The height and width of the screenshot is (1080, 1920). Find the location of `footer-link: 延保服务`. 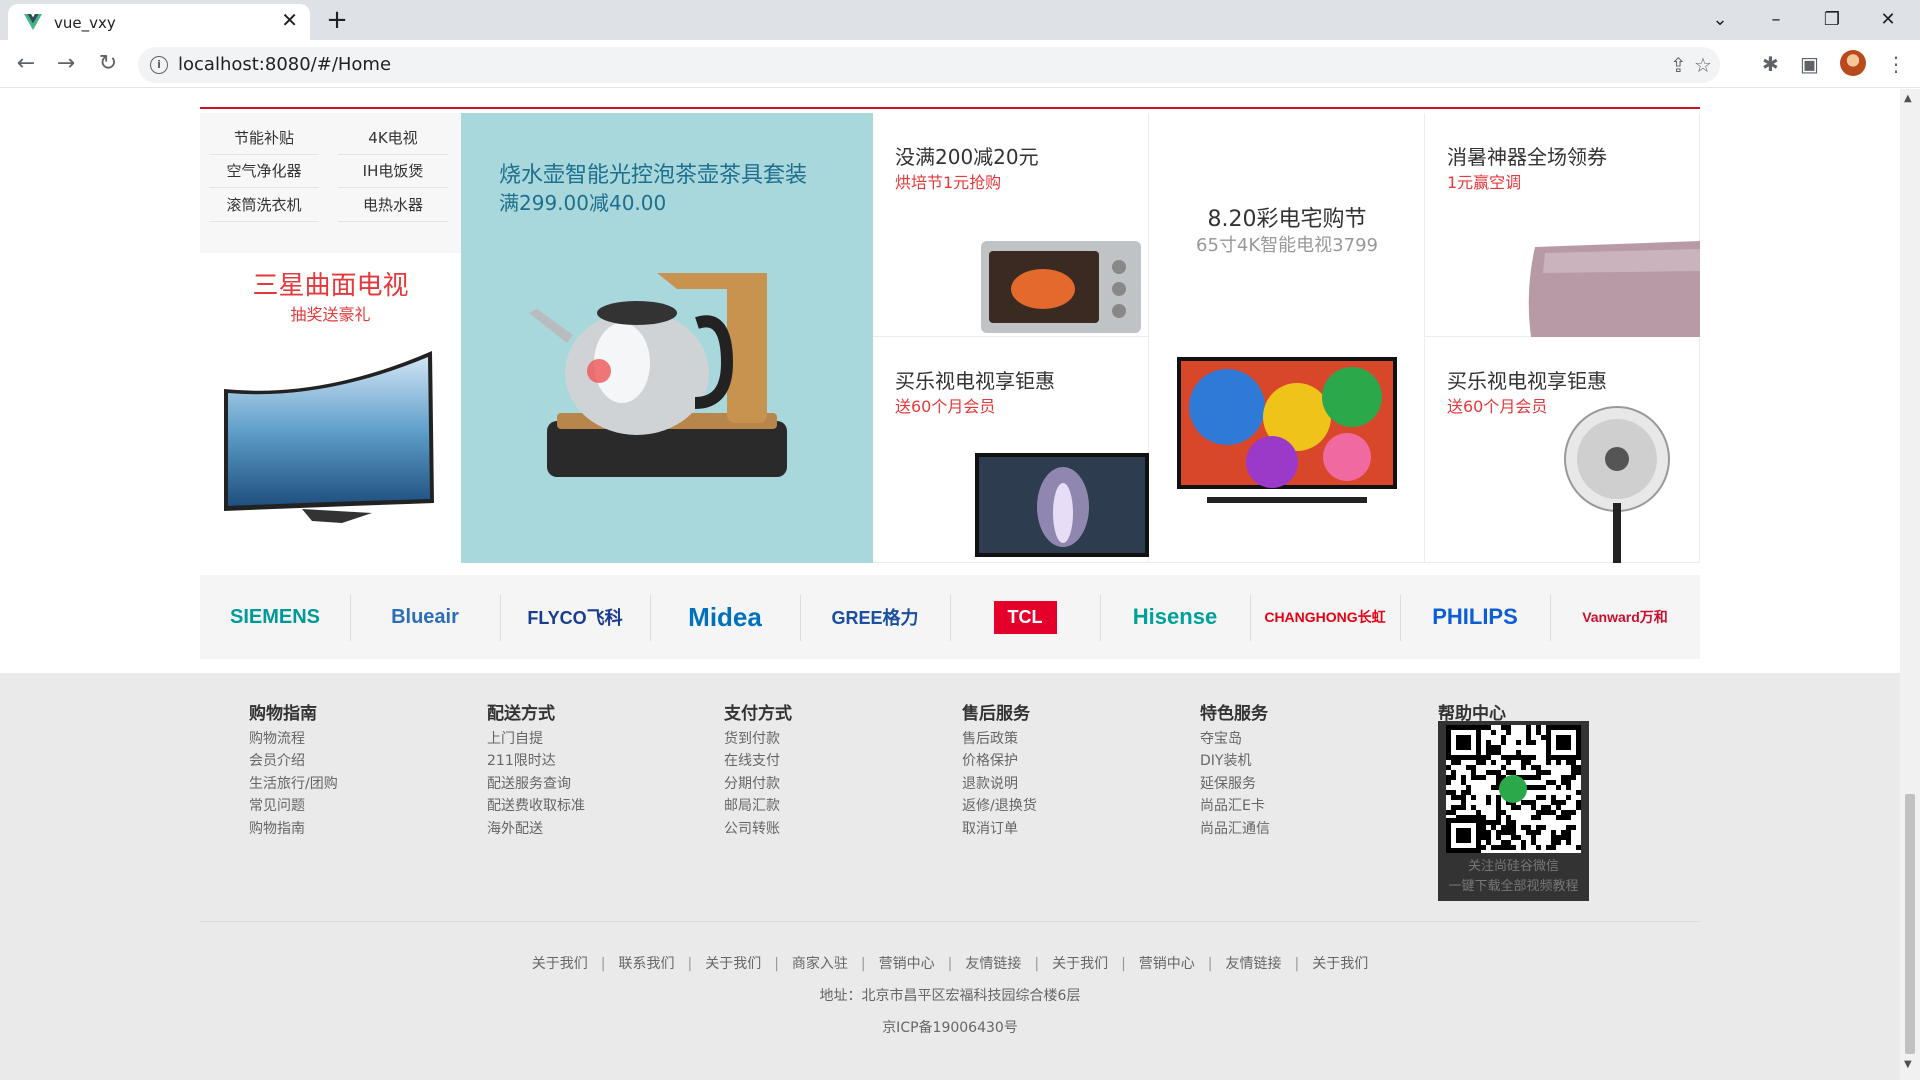

footer-link: 延保服务 is located at coordinates (1235, 784).